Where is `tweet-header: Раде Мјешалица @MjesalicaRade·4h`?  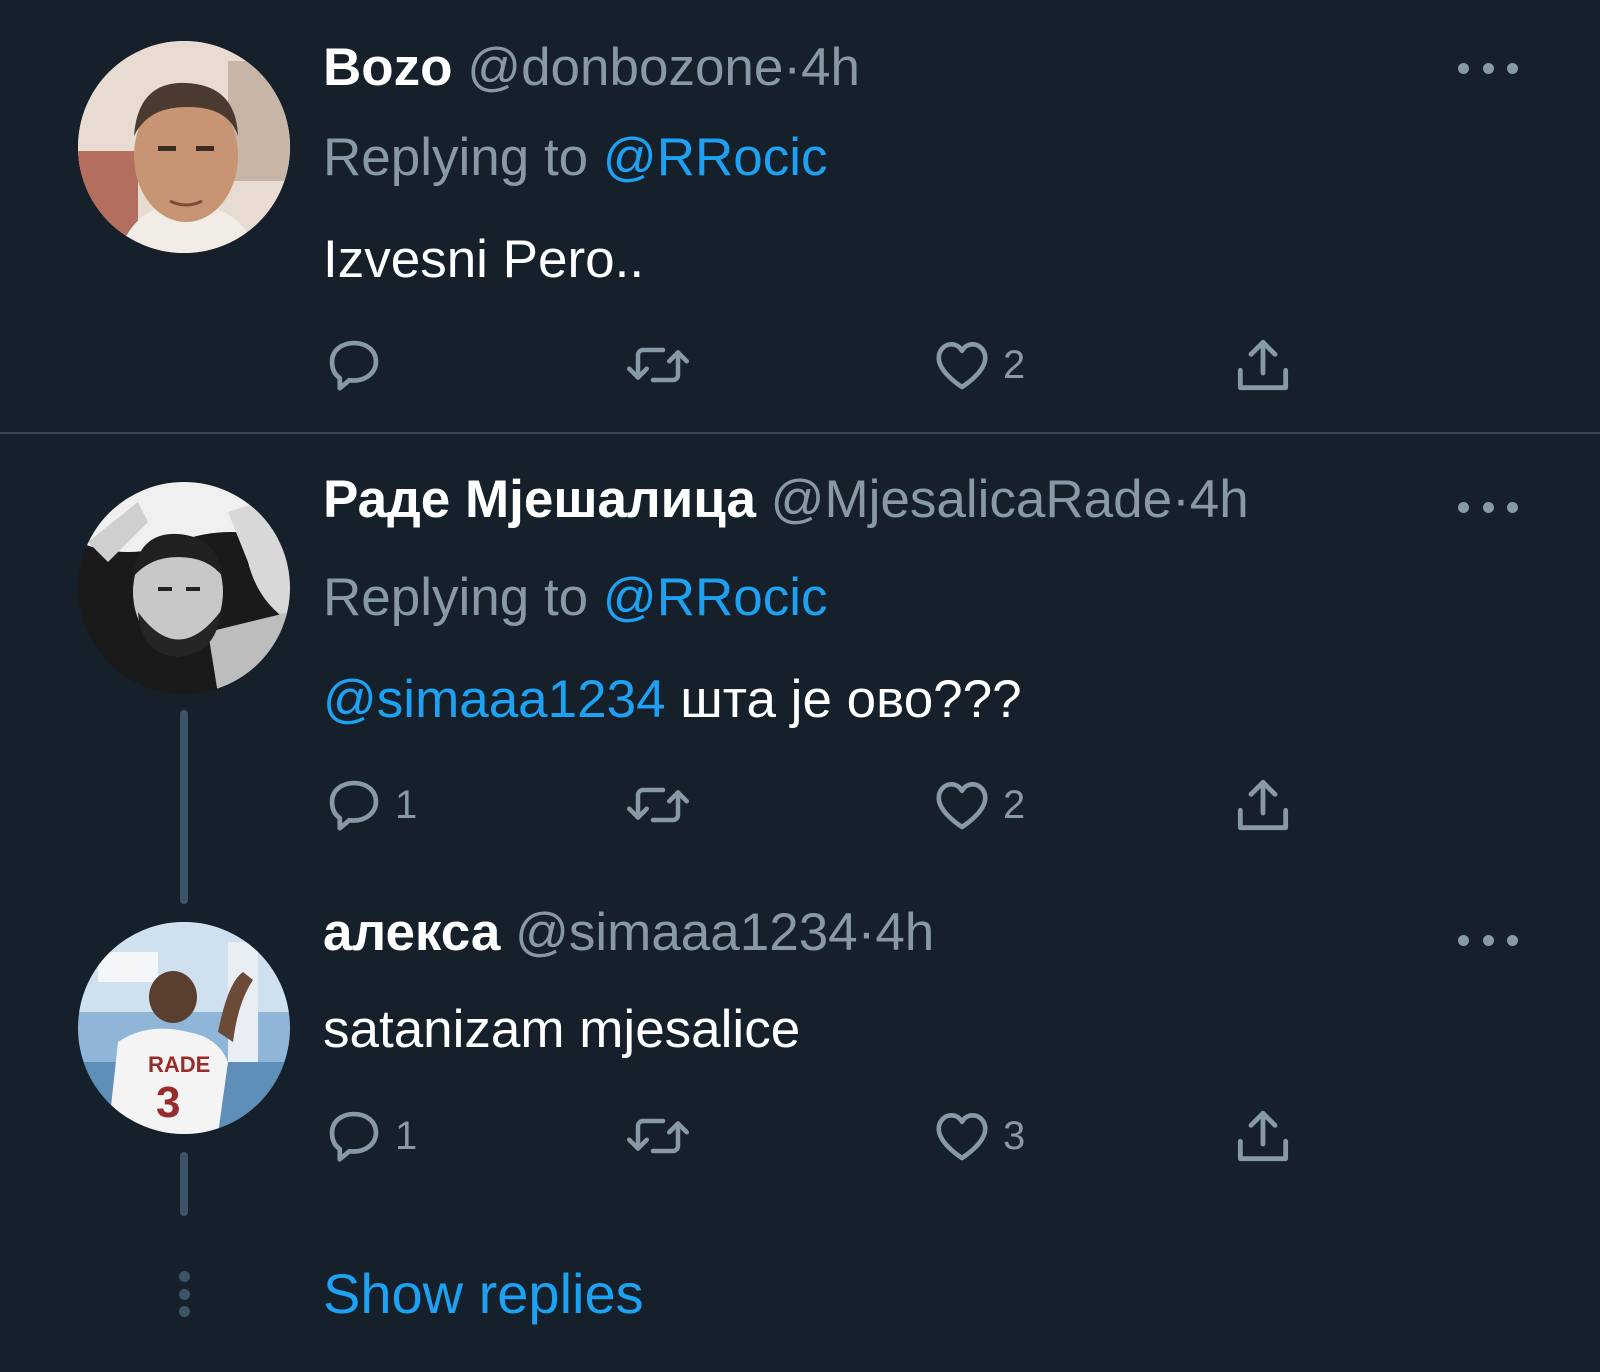 tweet-header: Раде Мјешалица @MjesalicaRade·4h is located at coordinates (786, 500).